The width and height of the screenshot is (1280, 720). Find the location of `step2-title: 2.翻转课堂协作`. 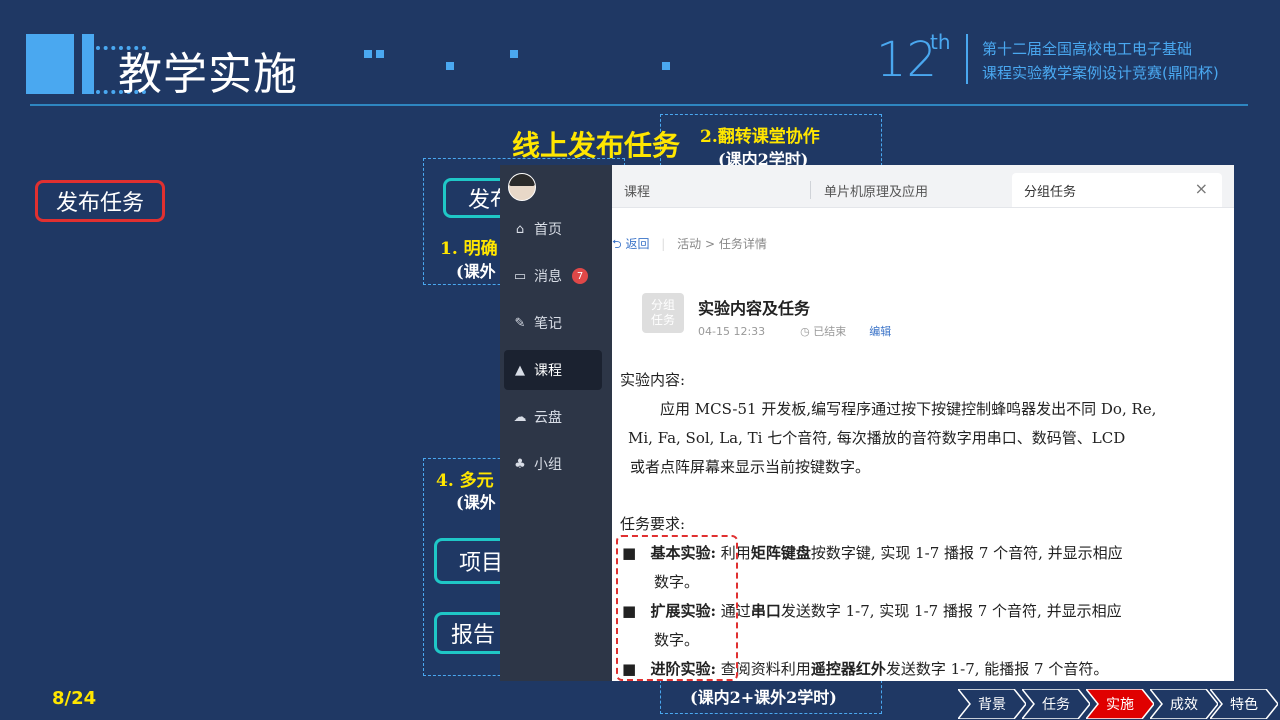

step2-title: 2.翻转课堂协作 is located at coordinates (760, 137).